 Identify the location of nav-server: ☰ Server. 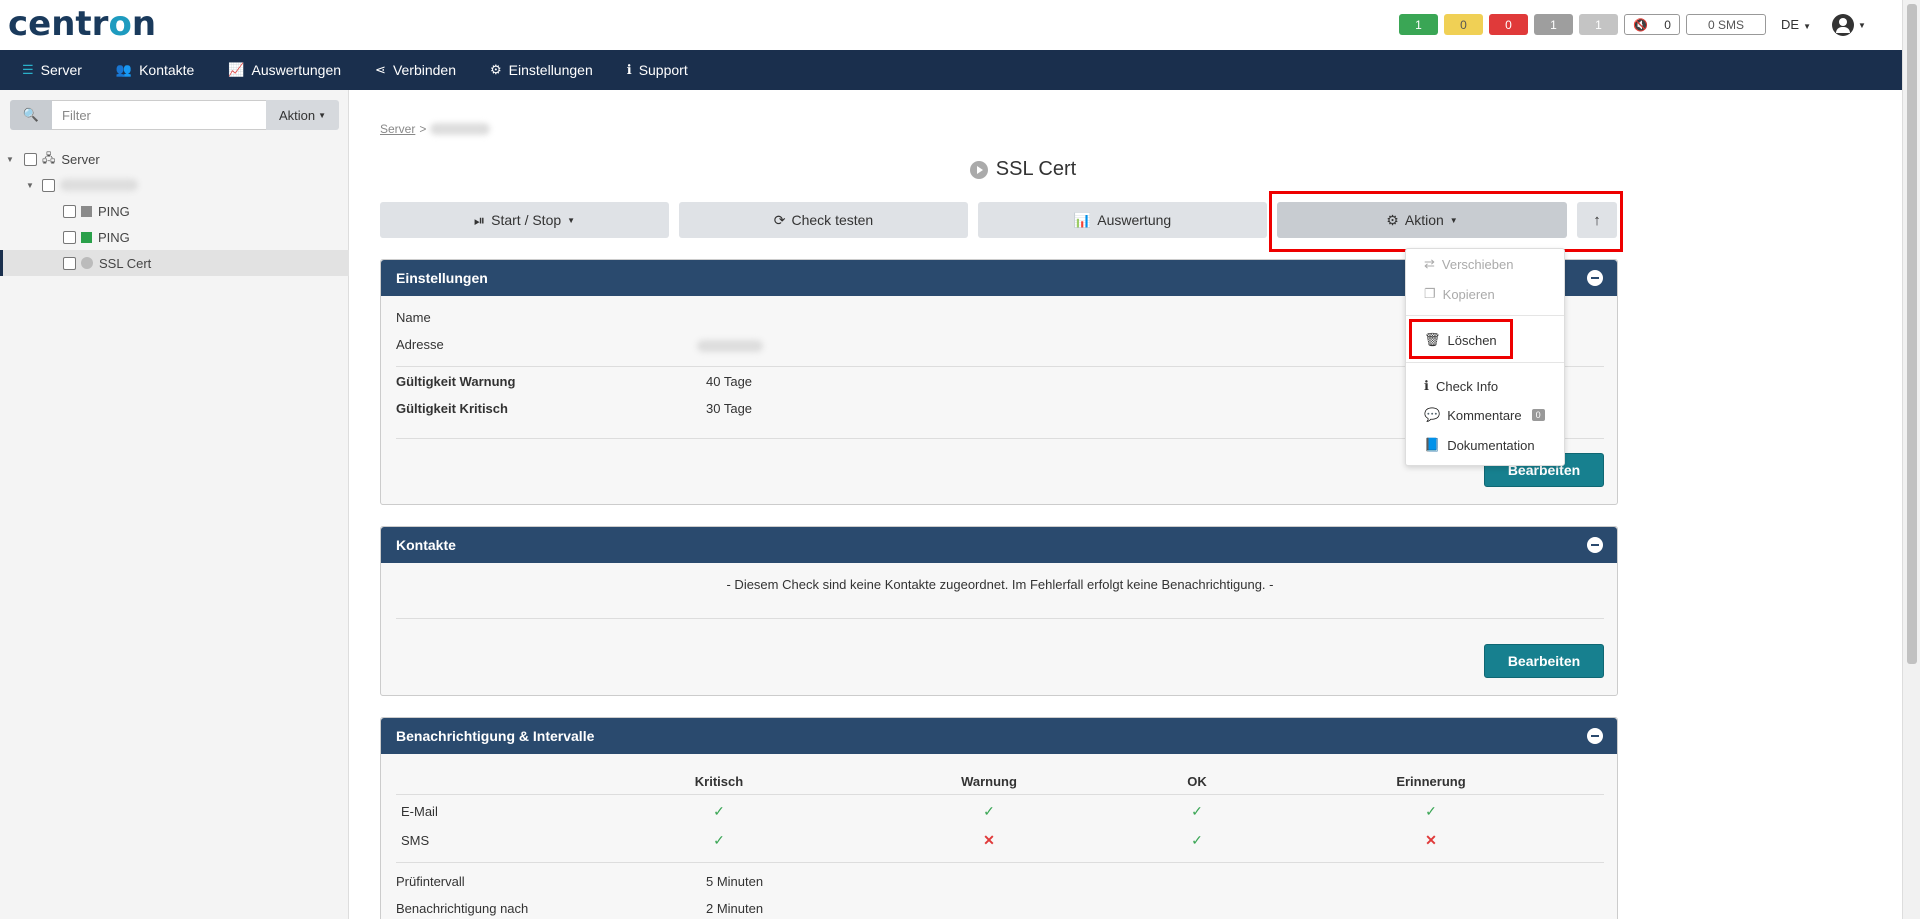
(49, 70).